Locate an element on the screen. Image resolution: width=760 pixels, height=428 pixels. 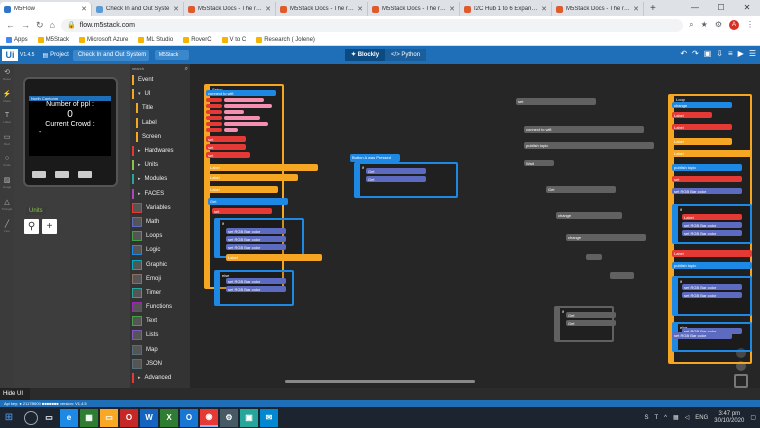
taskbar-search-icon is located at coordinates (31, 417).